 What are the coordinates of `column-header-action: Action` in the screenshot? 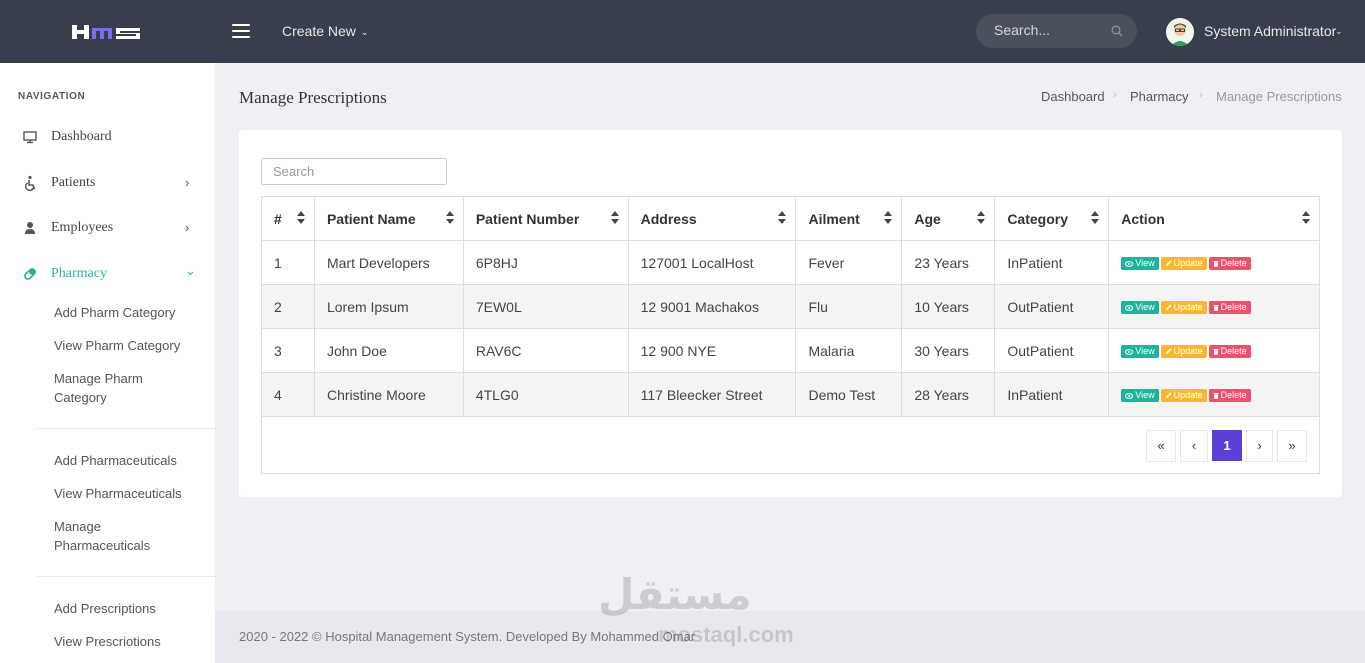 It's located at (1214, 218).